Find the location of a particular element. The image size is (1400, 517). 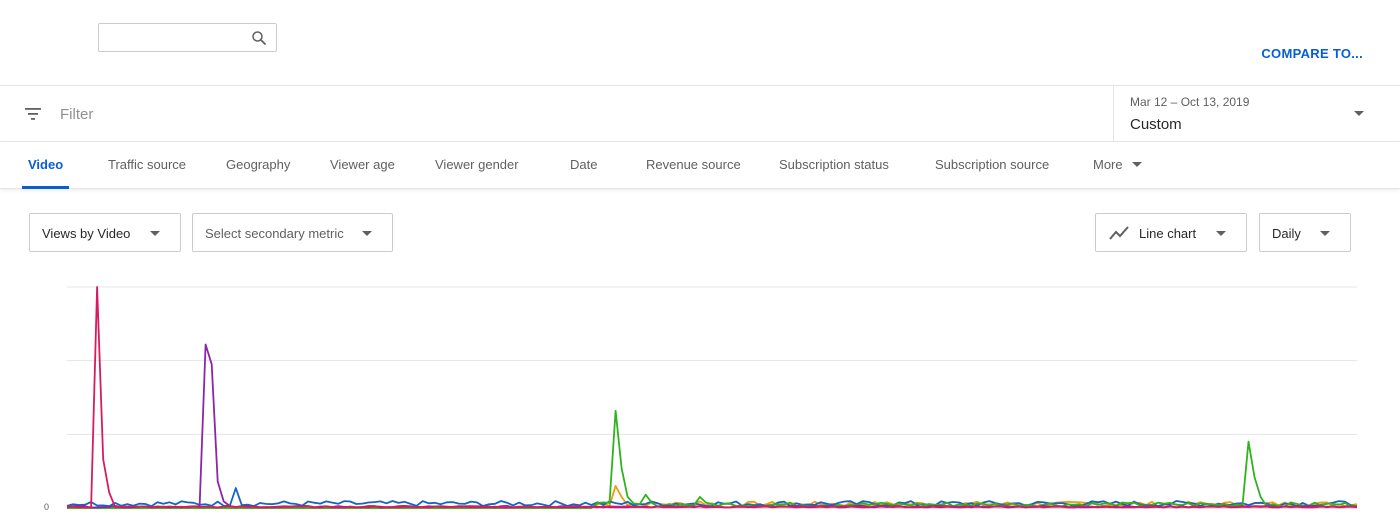

tab-subscription-status: Subscription status is located at coordinates (834, 164).